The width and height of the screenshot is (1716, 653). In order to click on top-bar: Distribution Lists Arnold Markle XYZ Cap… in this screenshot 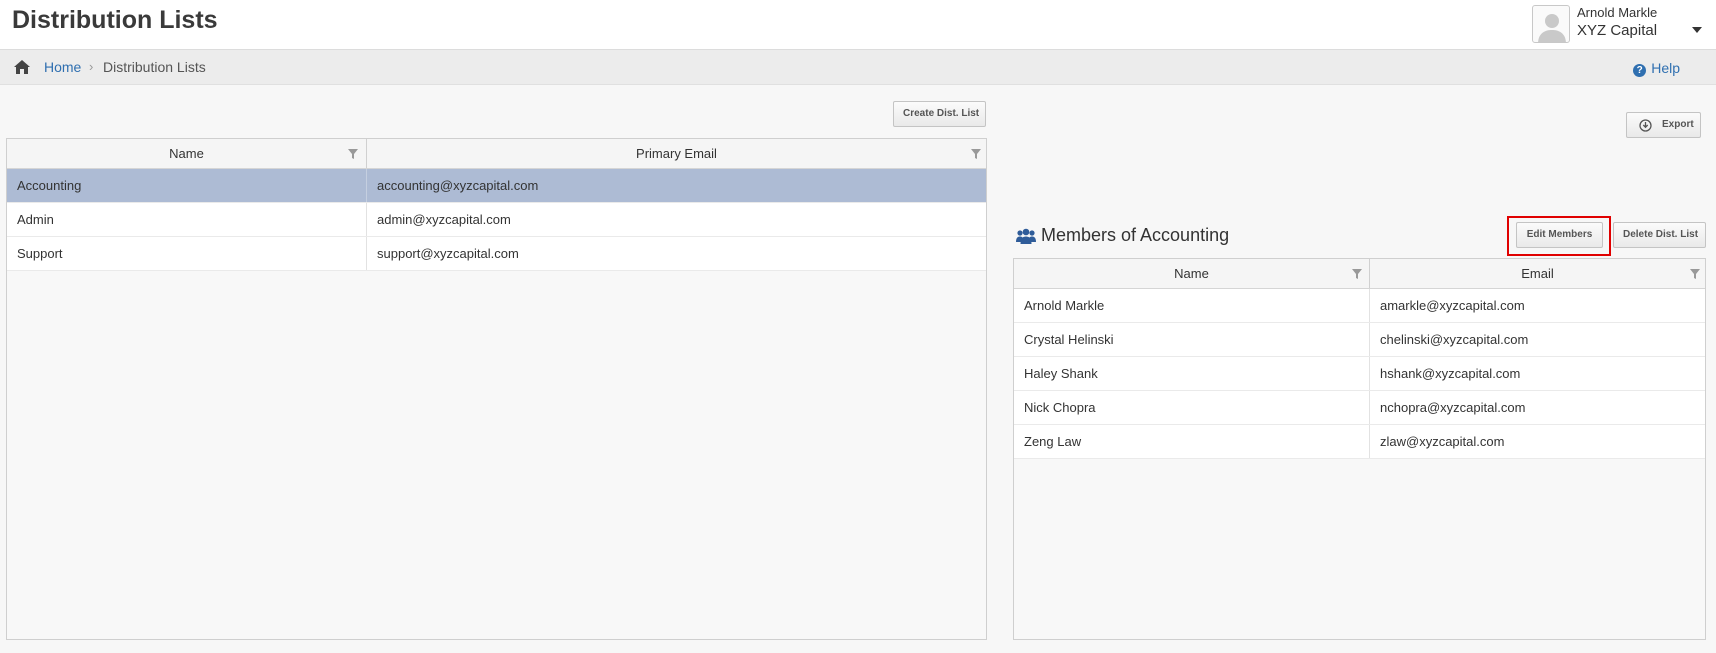, I will do `click(858, 25)`.